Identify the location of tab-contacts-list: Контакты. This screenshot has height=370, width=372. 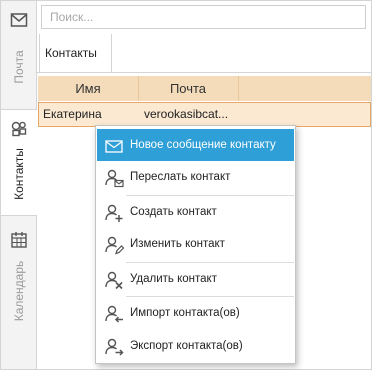
(75, 53).